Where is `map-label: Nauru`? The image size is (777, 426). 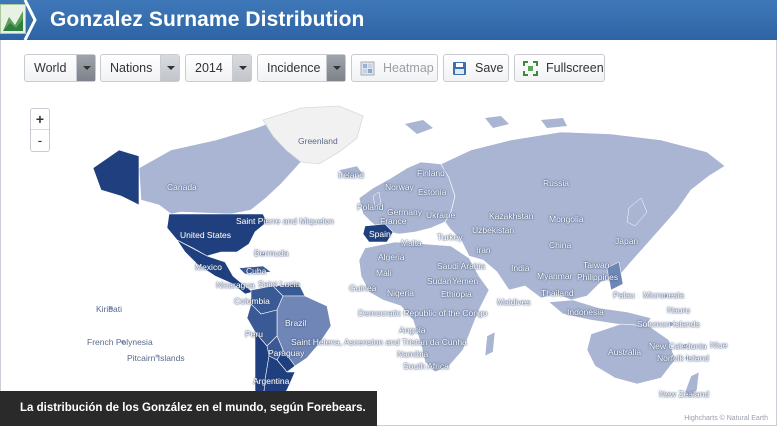 map-label: Nauru is located at coordinates (679, 310).